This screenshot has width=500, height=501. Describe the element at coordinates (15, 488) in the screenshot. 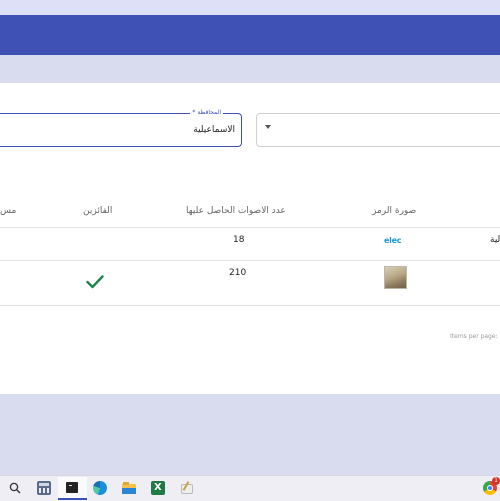

I see `search-icon` at that location.